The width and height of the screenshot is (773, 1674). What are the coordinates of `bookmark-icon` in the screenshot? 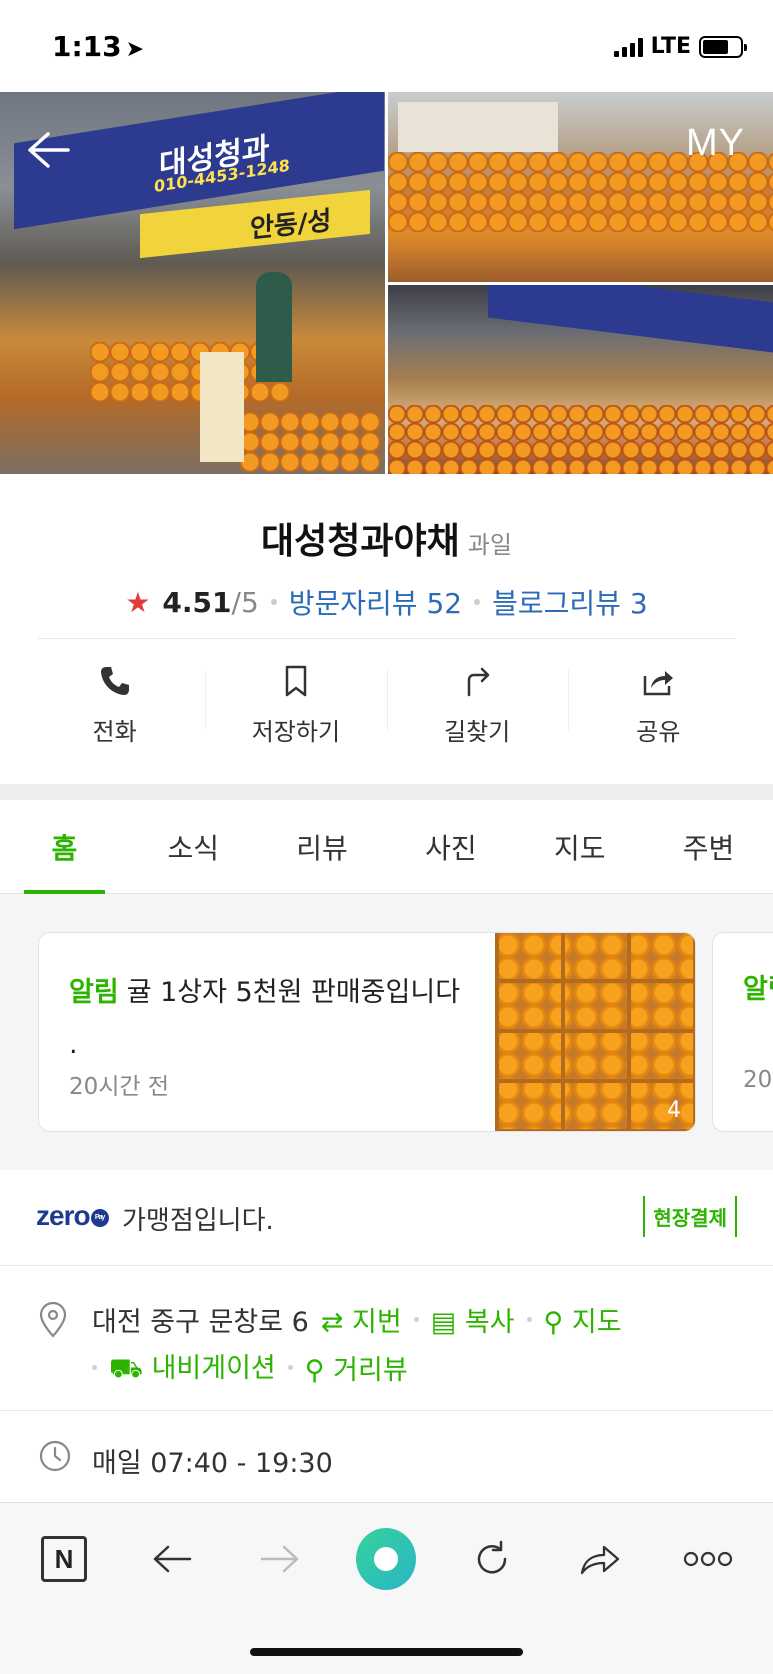 It's located at (296, 680).